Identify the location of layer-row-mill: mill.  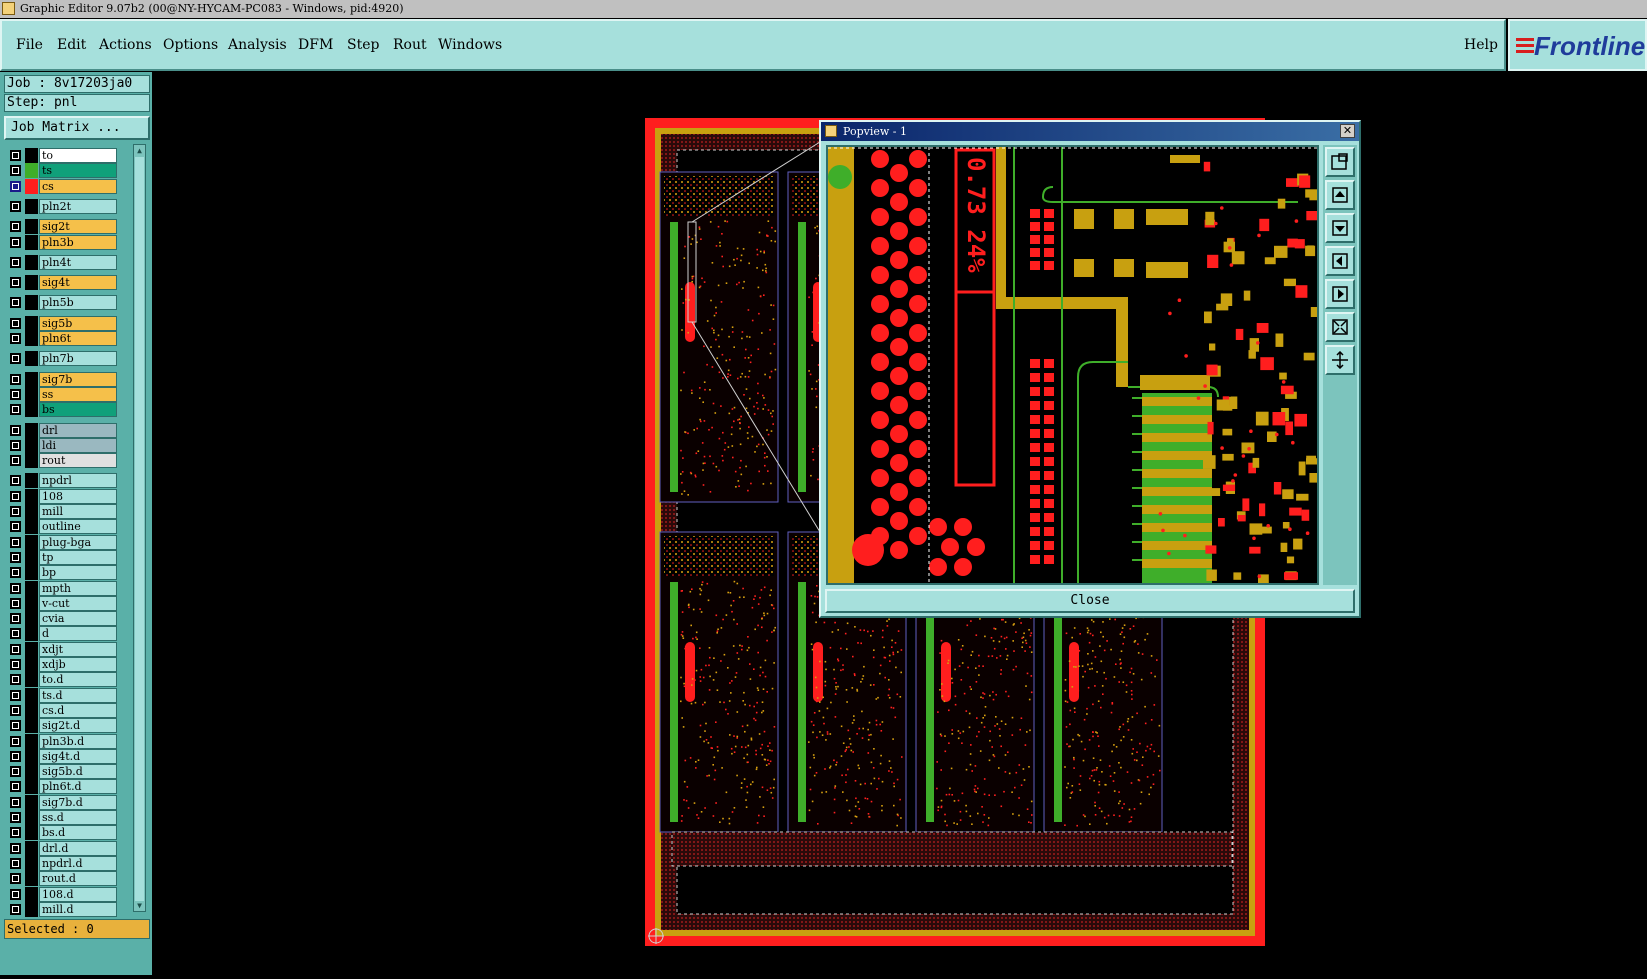
(68, 511).